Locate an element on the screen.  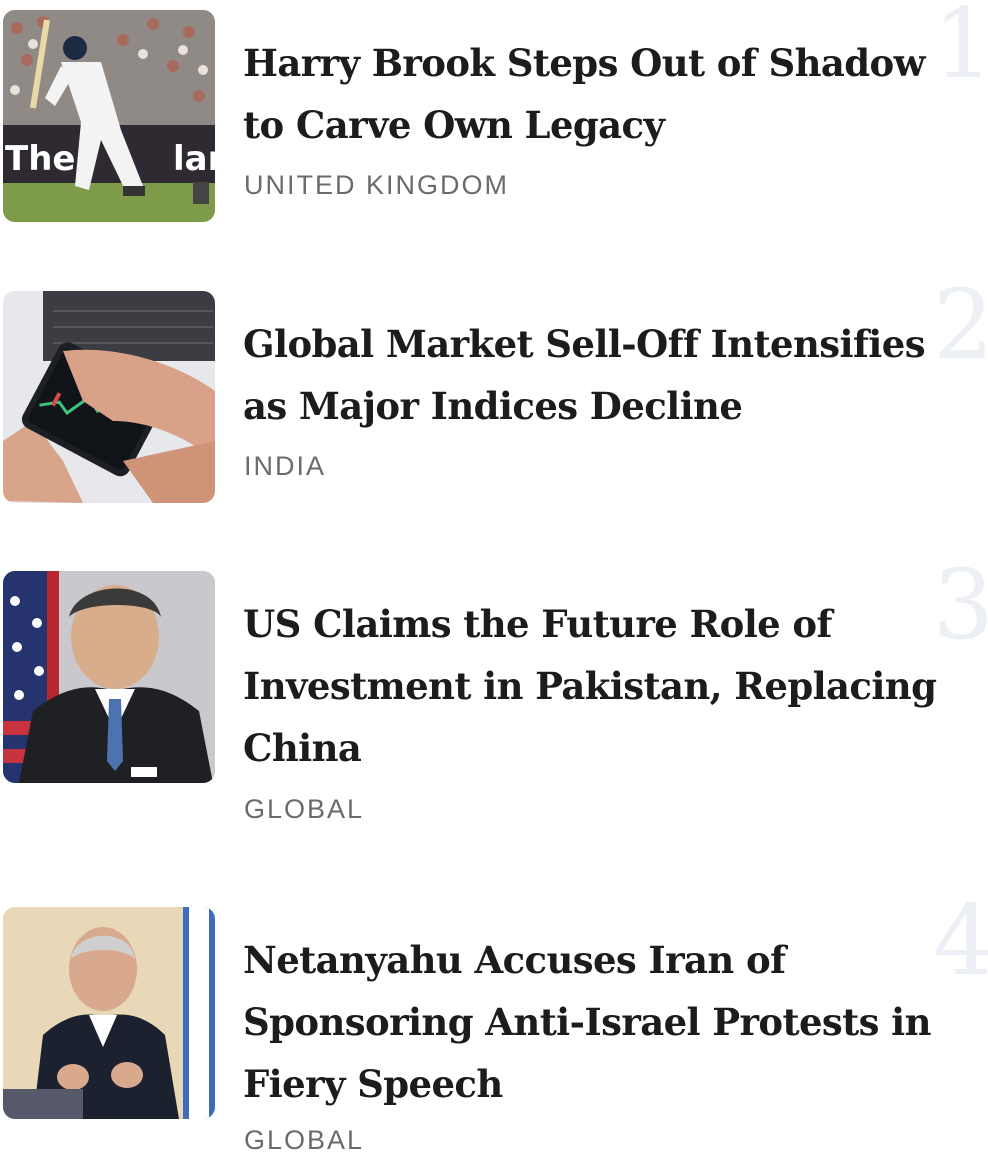
svg-text: lar is located at coordinates (194, 159).